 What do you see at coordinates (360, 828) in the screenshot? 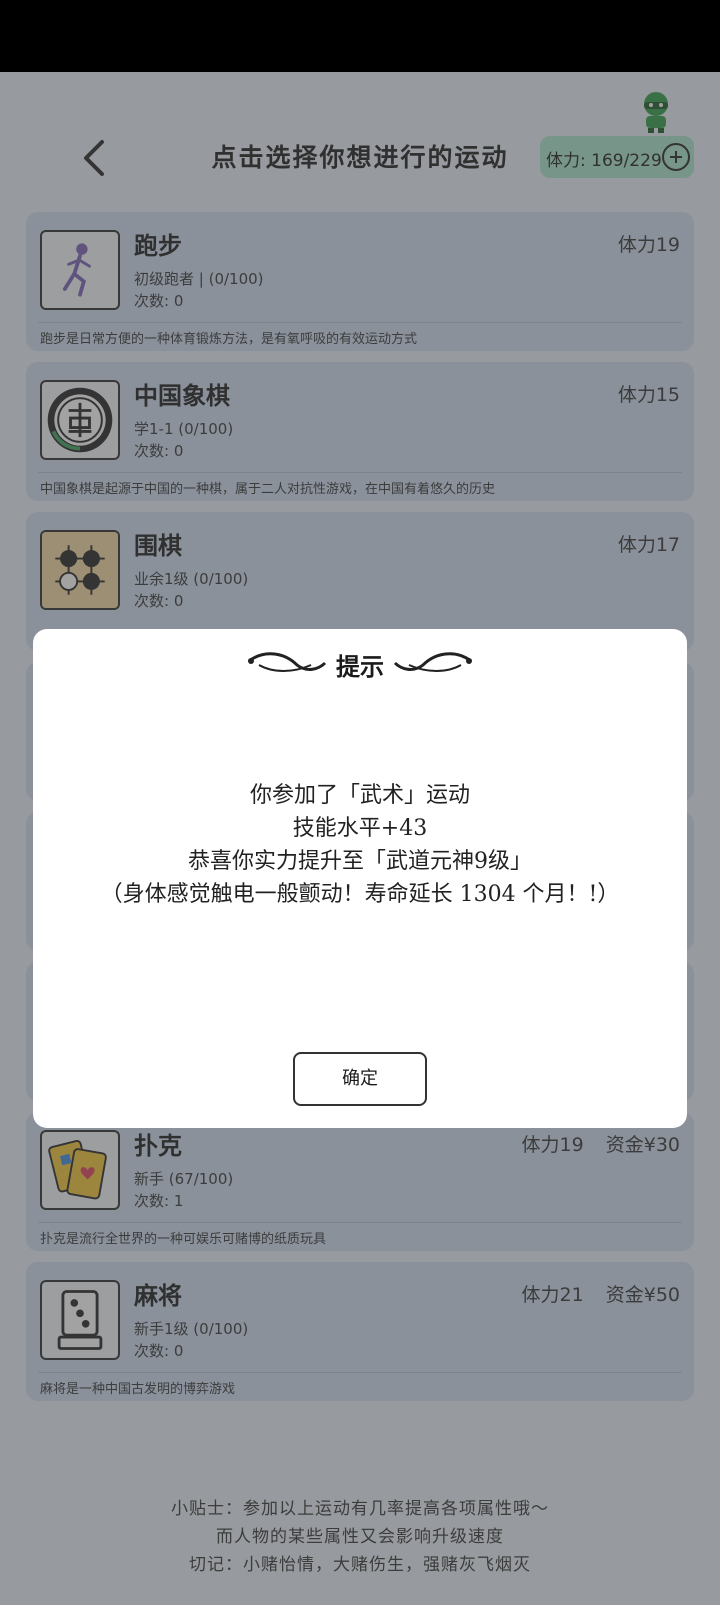
I see `message-line: 技能水平+43` at bounding box center [360, 828].